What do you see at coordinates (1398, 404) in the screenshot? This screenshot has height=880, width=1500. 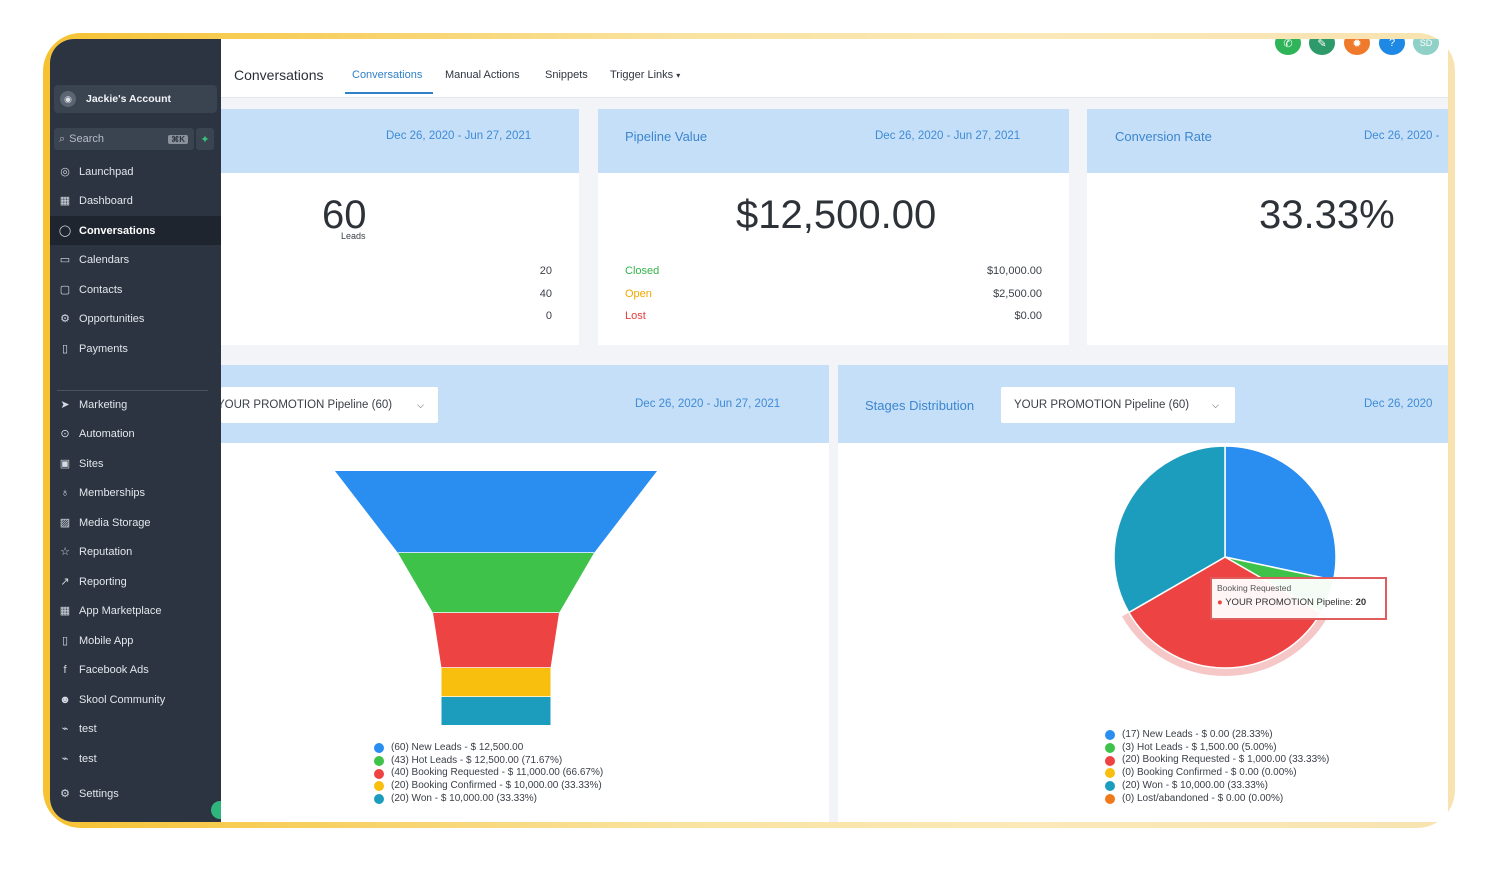 I see `stages-date-range: Dec 26, 2020` at bounding box center [1398, 404].